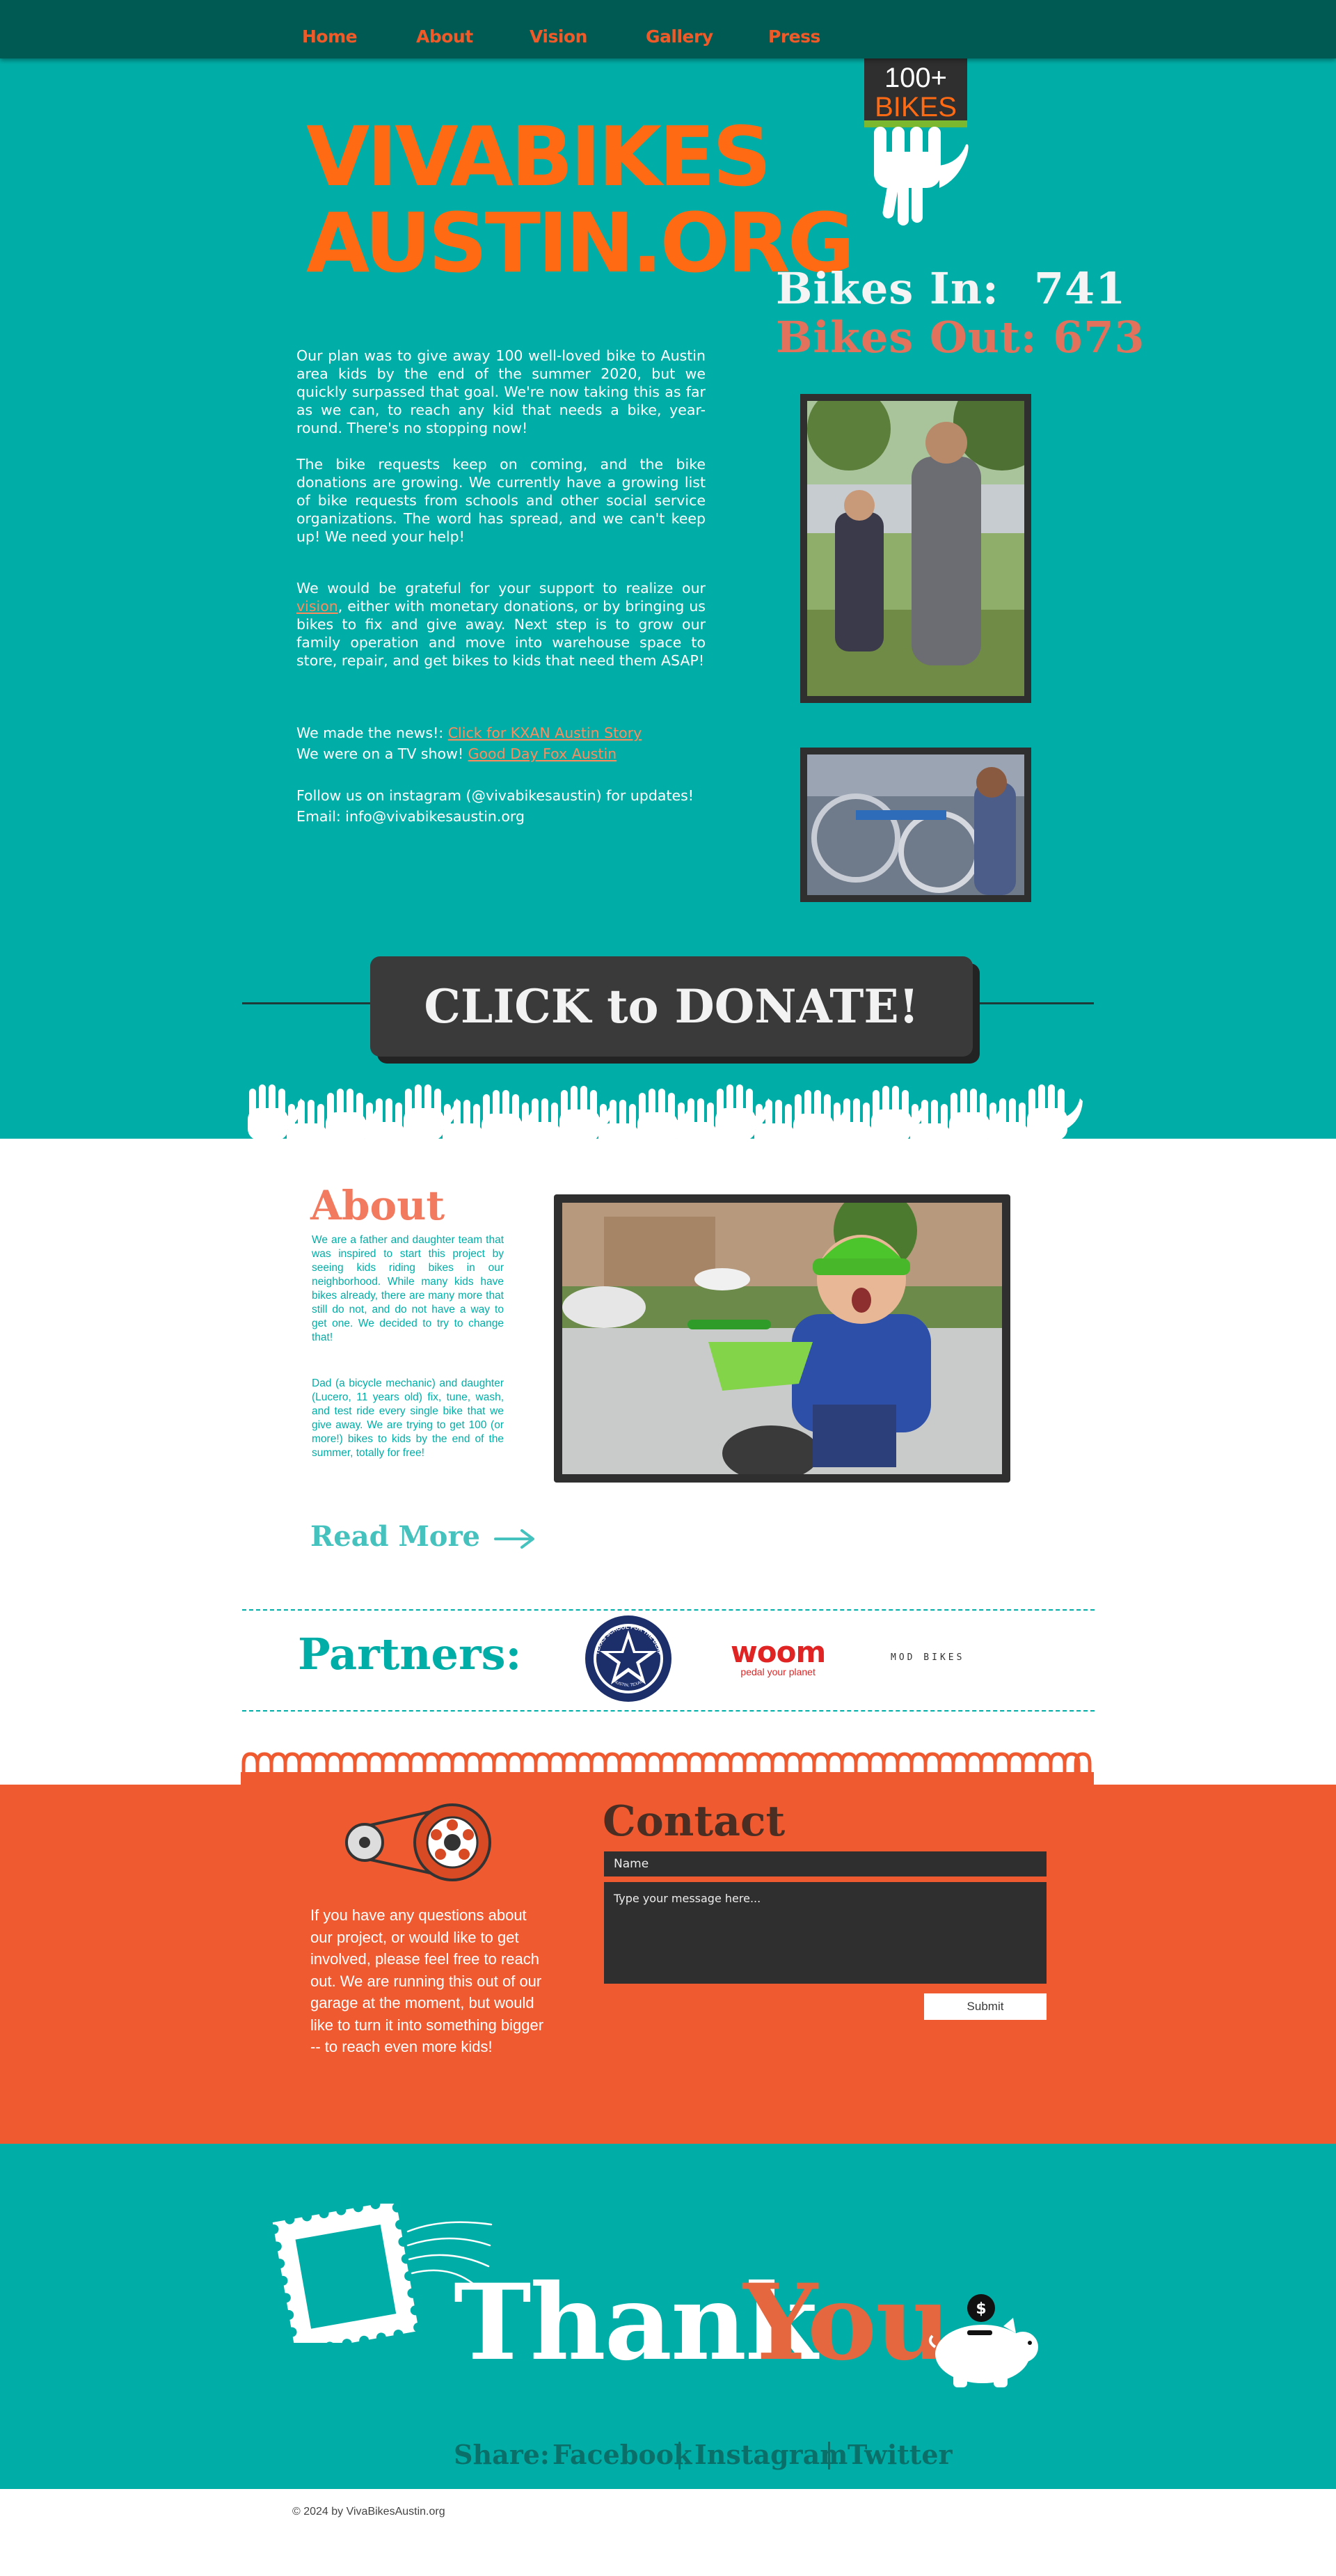  I want to click on name-field, so click(825, 1863).